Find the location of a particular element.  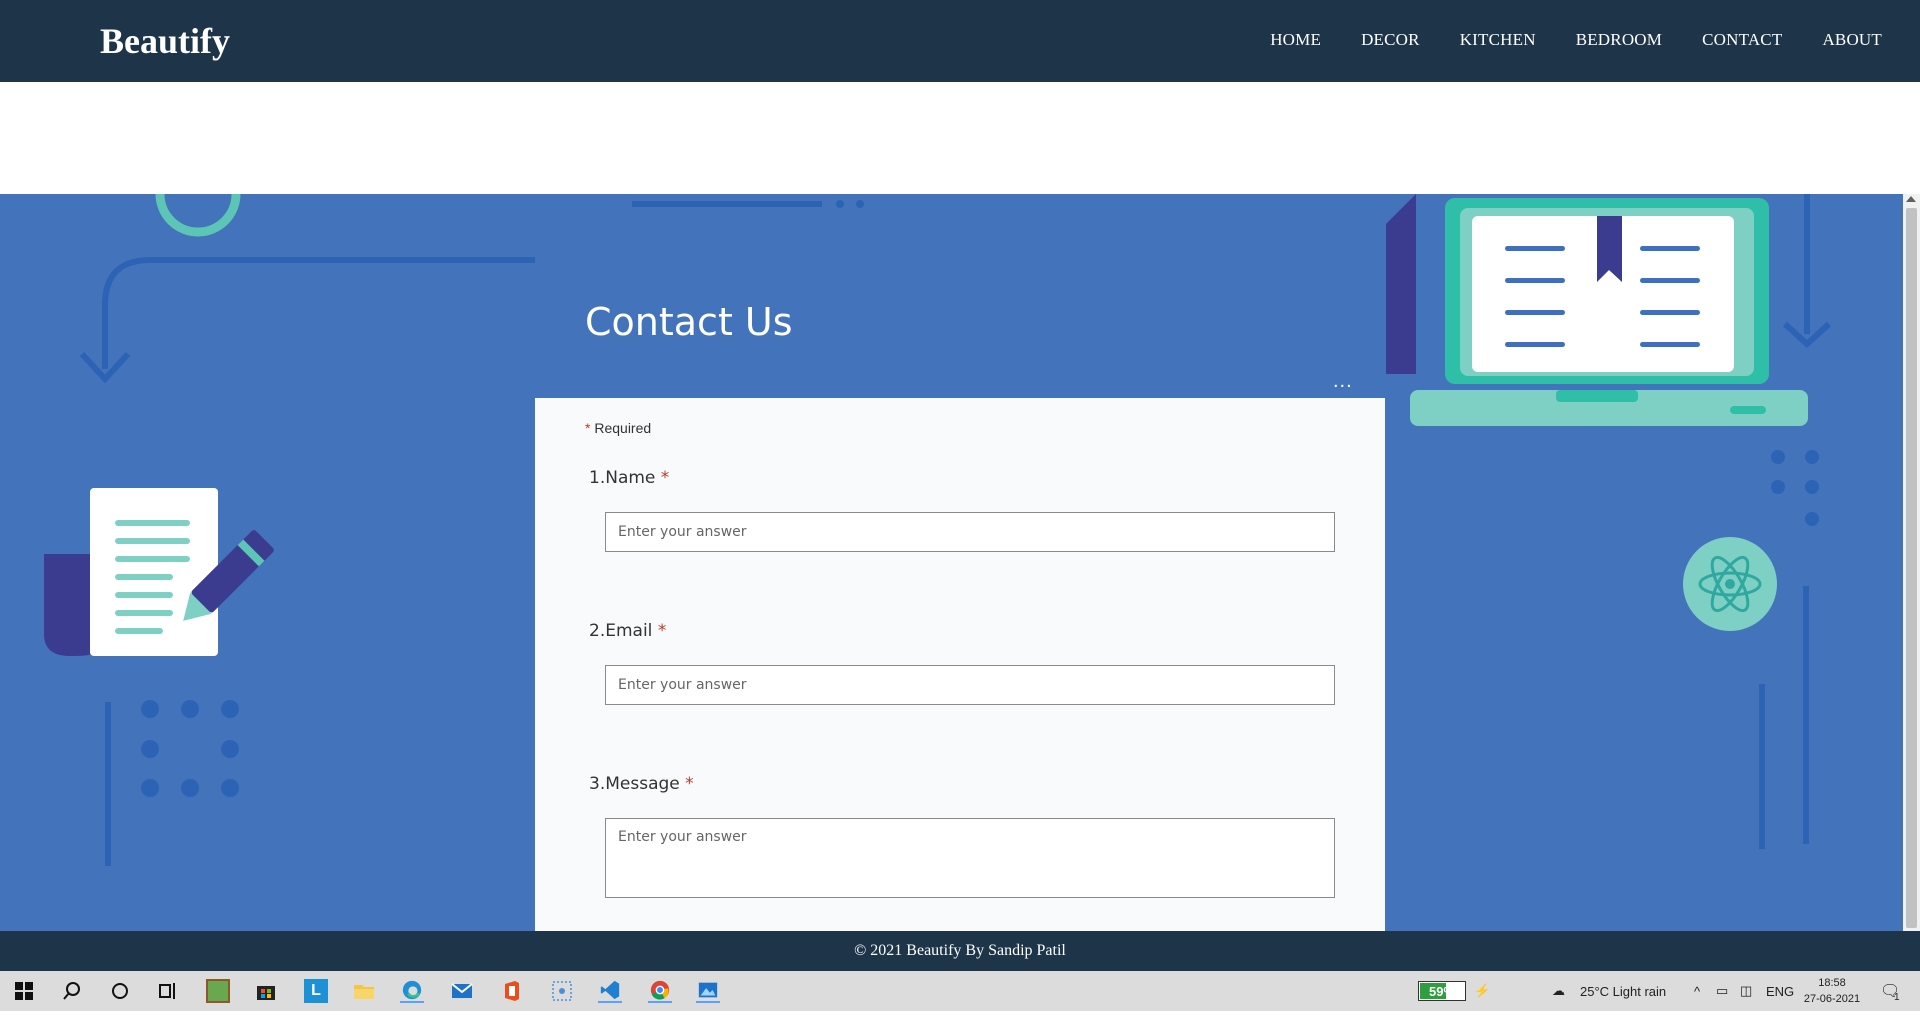

spacer is located at coordinates (960, 138).